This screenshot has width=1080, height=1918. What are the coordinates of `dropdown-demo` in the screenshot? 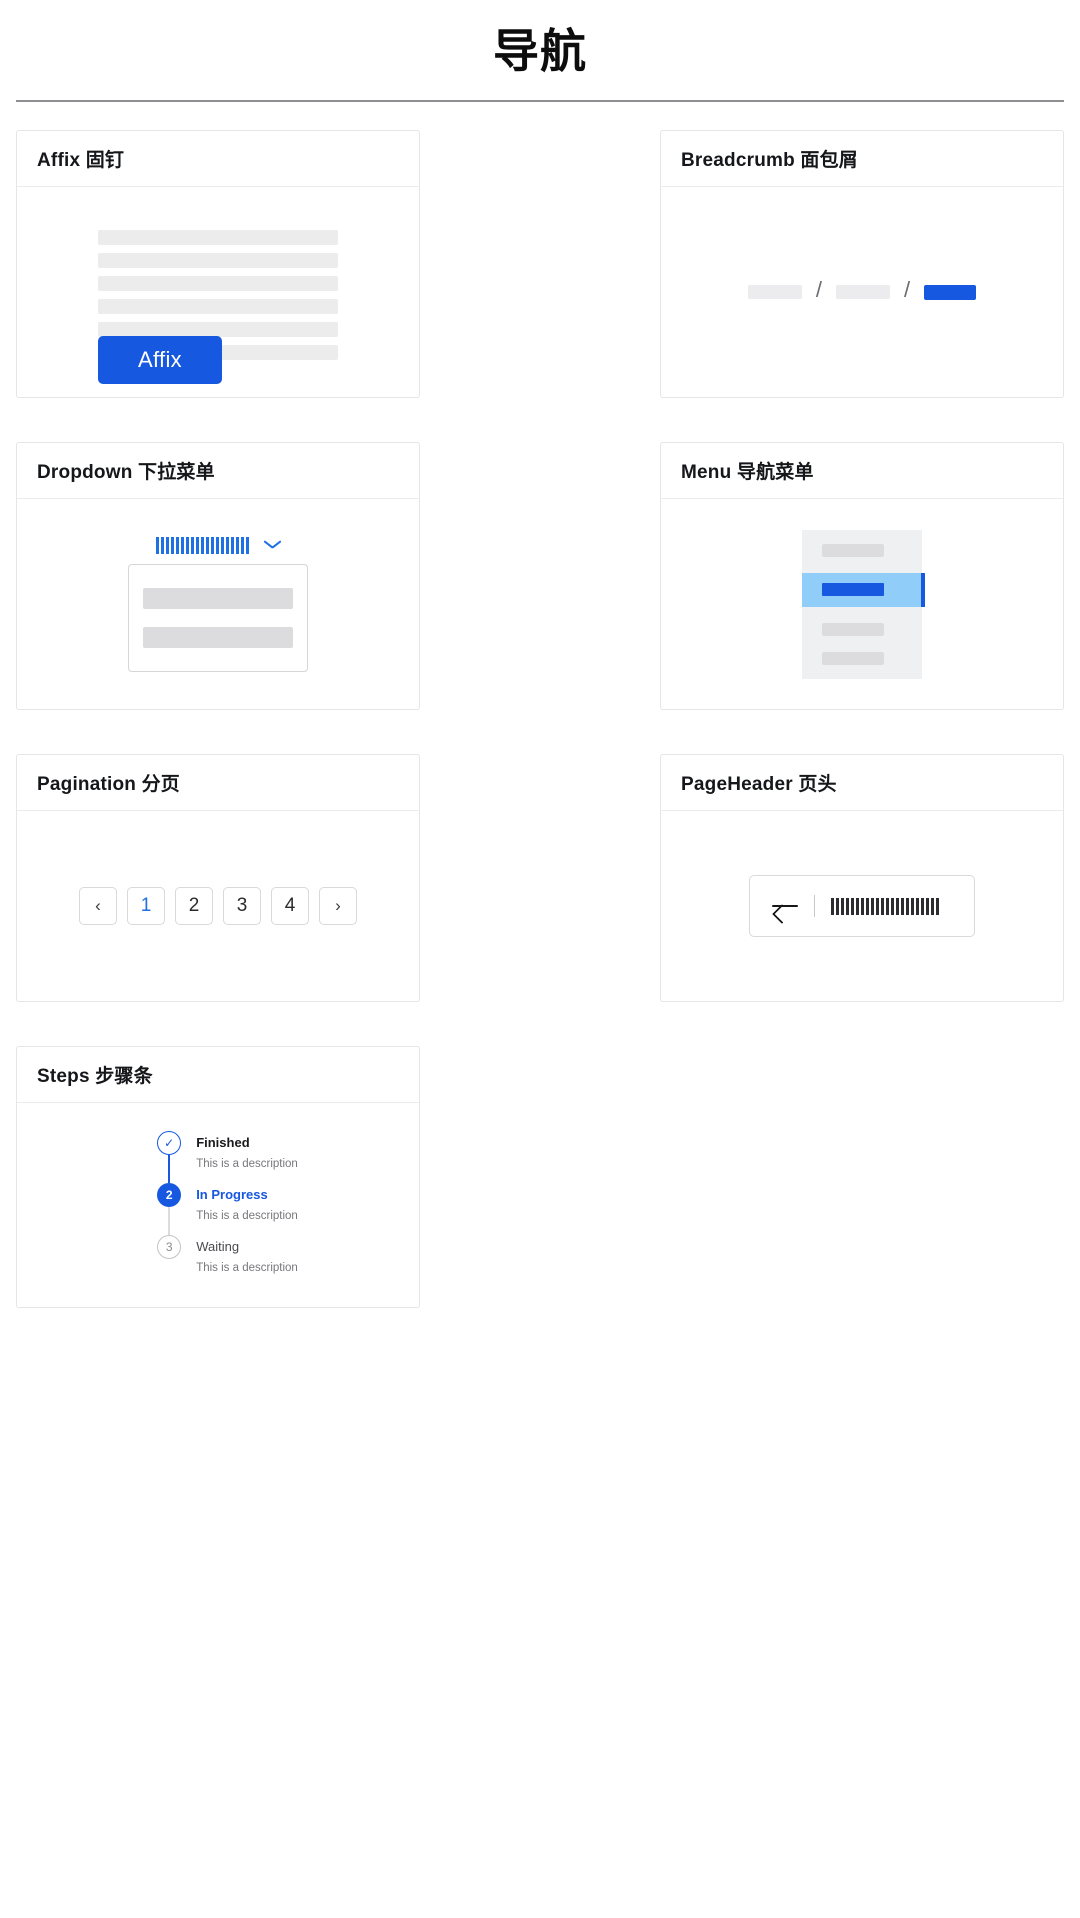 It's located at (218, 604).